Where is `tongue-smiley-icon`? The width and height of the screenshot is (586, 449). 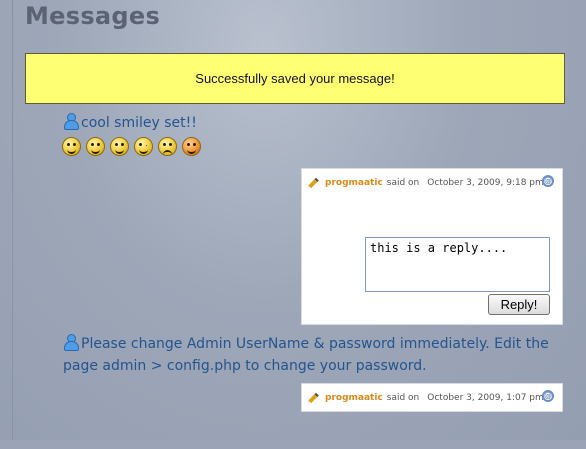 tongue-smiley-icon is located at coordinates (71, 146).